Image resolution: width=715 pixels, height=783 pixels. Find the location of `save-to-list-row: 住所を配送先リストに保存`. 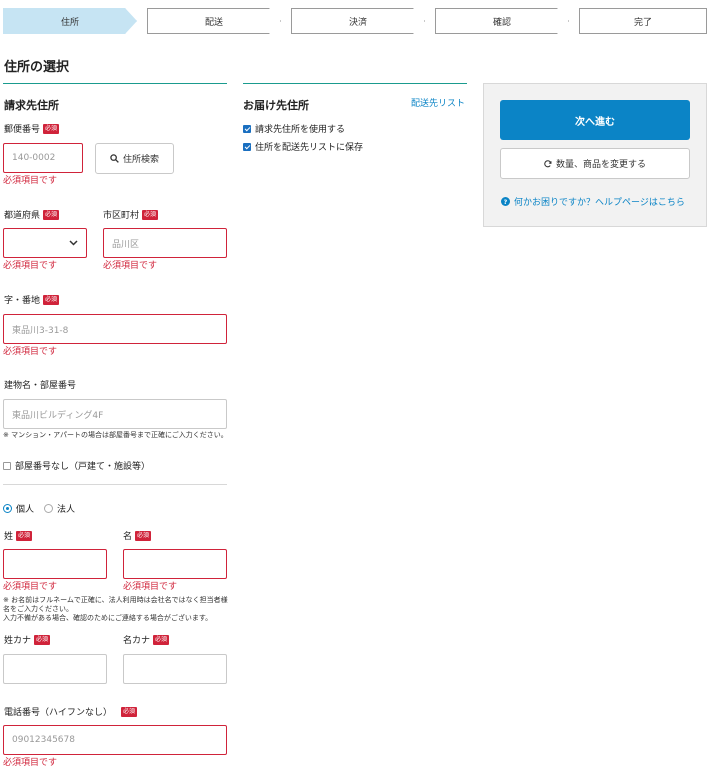

save-to-list-row: 住所を配送先リストに保存 is located at coordinates (303, 146).